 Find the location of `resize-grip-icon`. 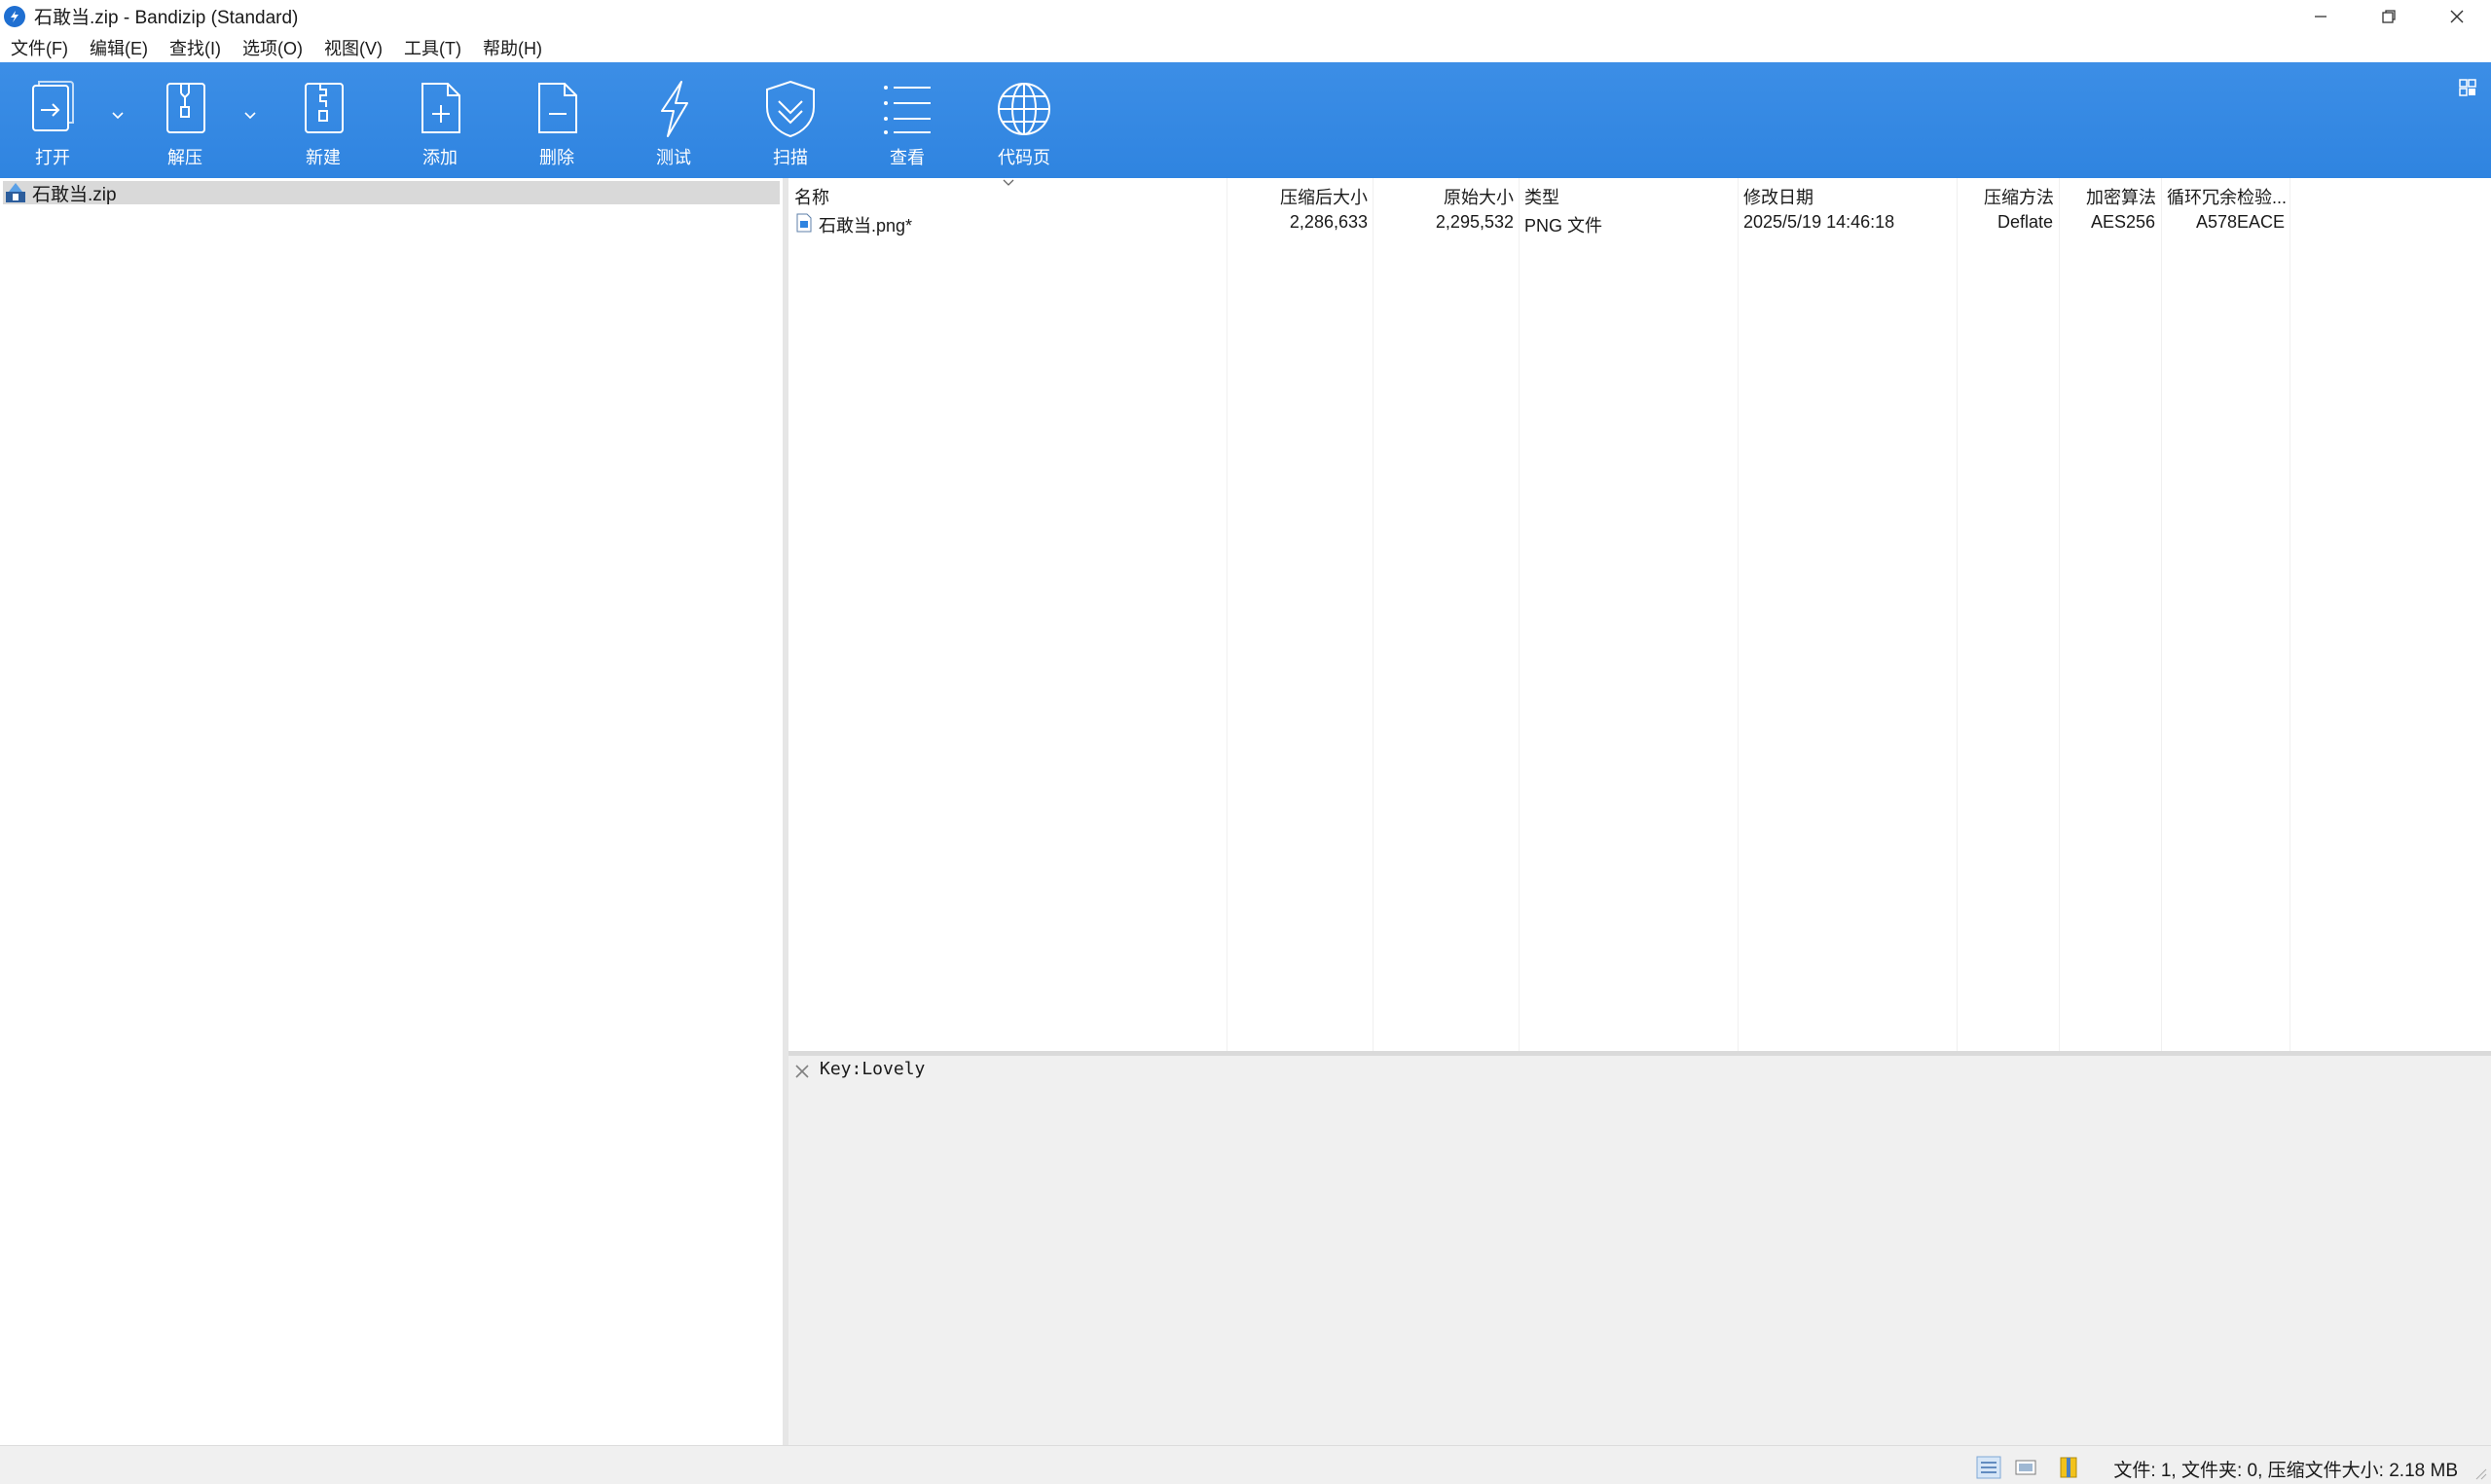

resize-grip-icon is located at coordinates (2480, 1473).